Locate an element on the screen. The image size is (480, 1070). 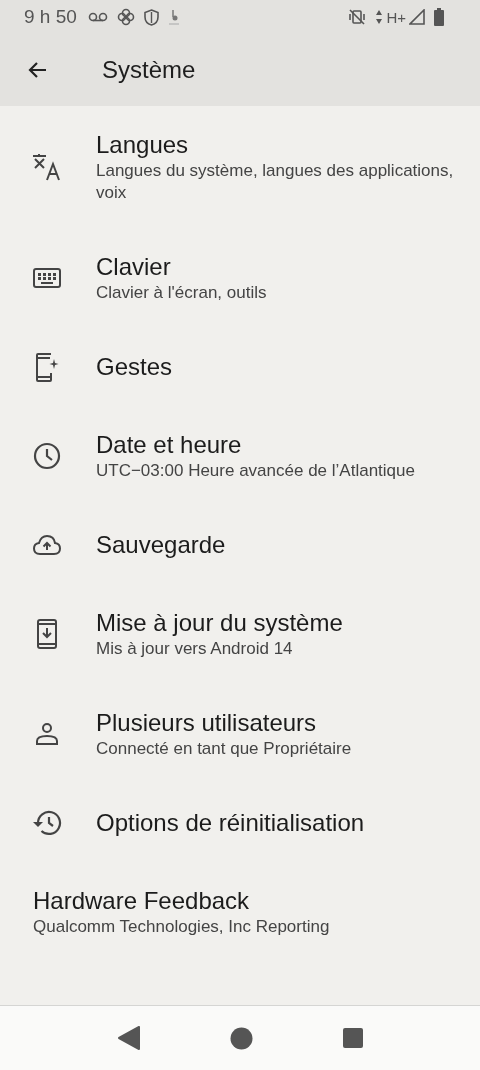
item-subtitle: Langues du système, langues des applications, voix is located at coordinates (275, 182).